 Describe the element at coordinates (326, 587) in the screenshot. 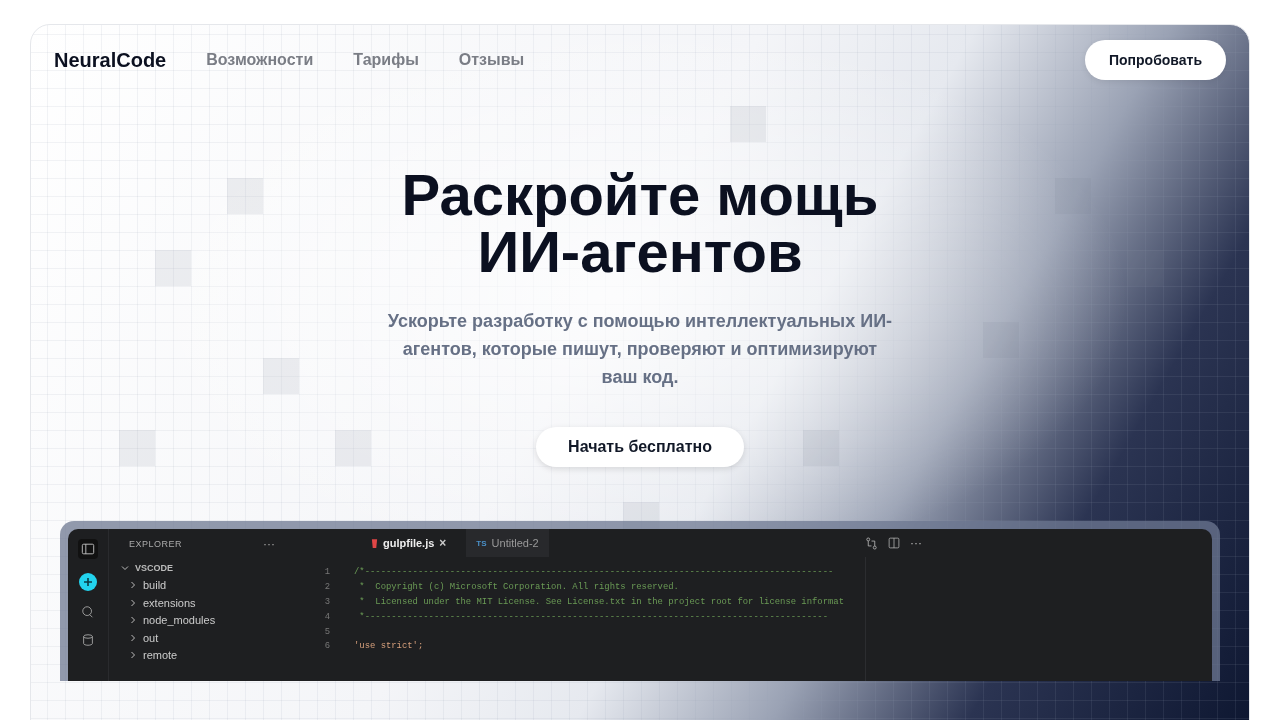

I see `line-number: 2` at that location.